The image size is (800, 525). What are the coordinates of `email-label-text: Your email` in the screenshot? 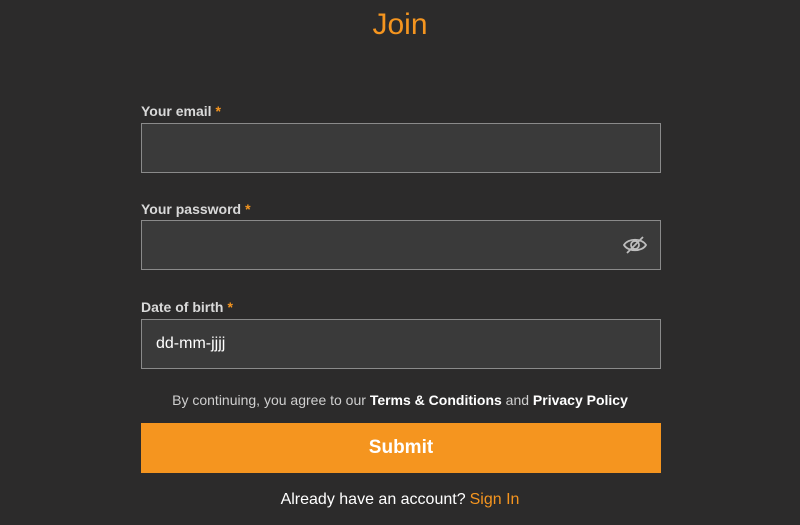 It's located at (176, 111).